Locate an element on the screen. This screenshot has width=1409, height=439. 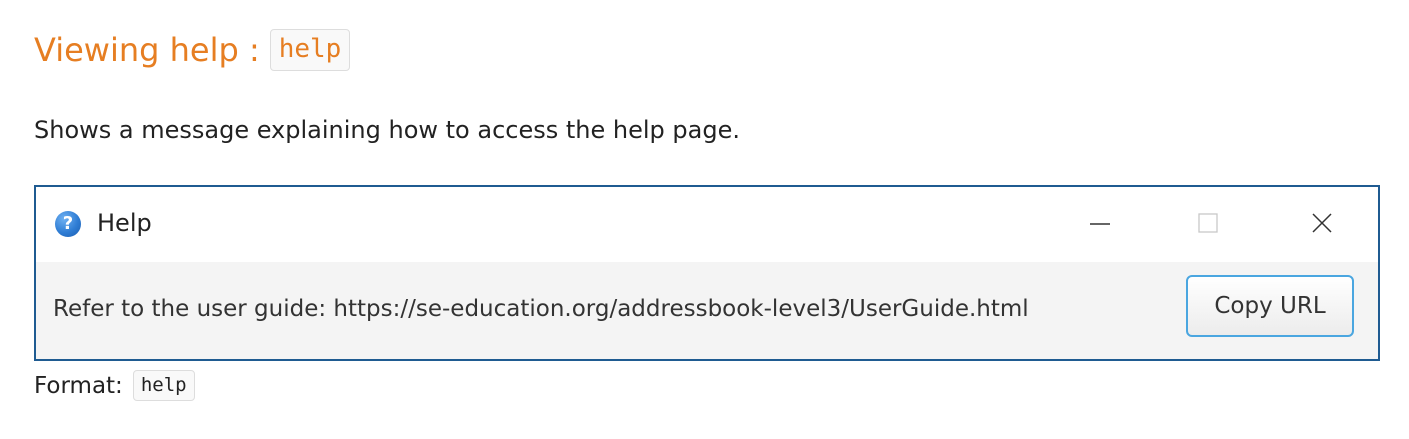
maximize-button is located at coordinates (1208, 223).